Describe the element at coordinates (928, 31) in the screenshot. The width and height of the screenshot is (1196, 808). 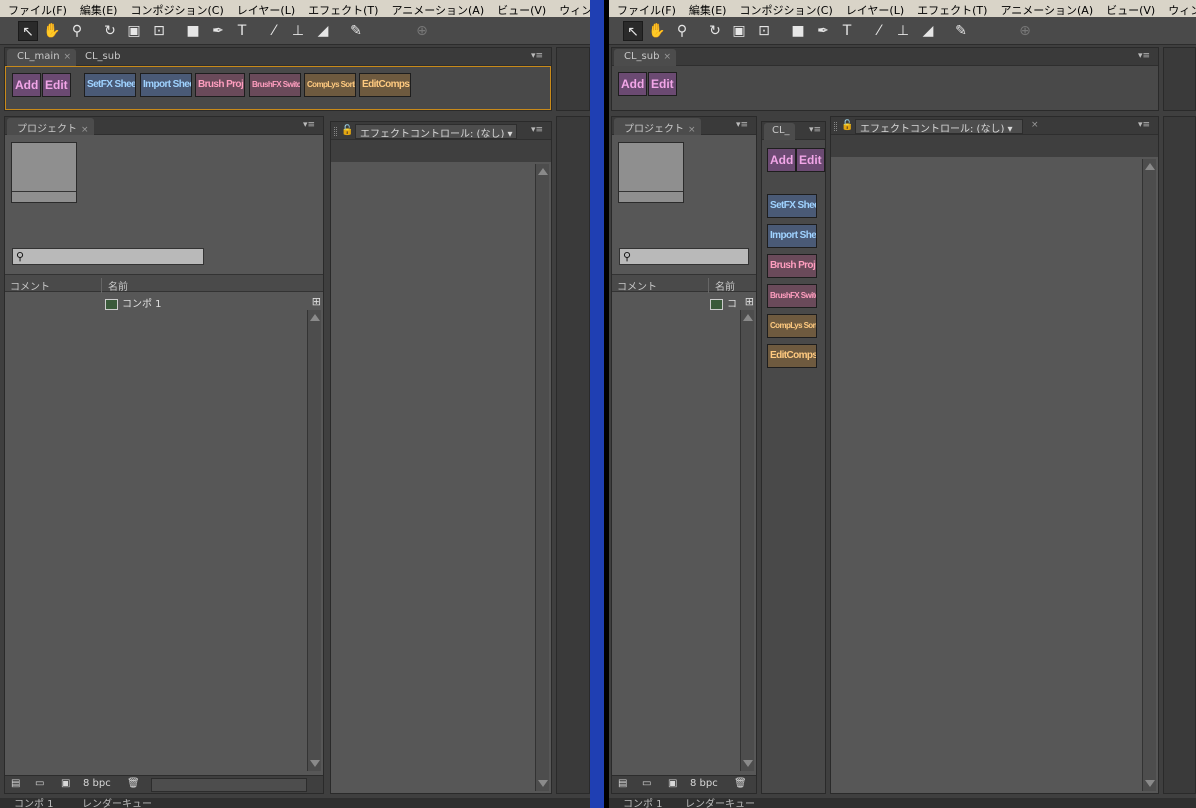
I see `eraser-tool-icon: ◢` at that location.